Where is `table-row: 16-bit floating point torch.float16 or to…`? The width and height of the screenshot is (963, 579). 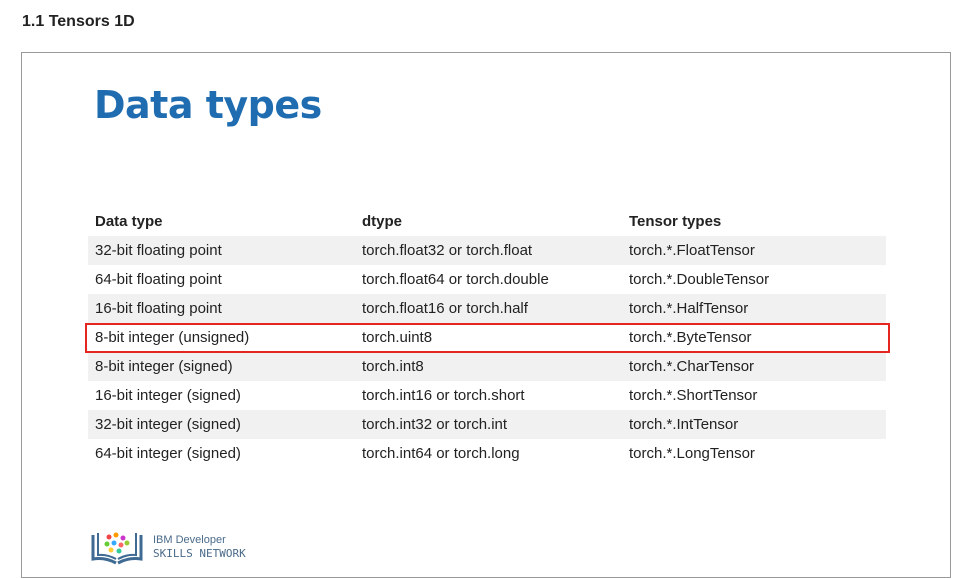 table-row: 16-bit floating point torch.float16 or to… is located at coordinates (487, 308).